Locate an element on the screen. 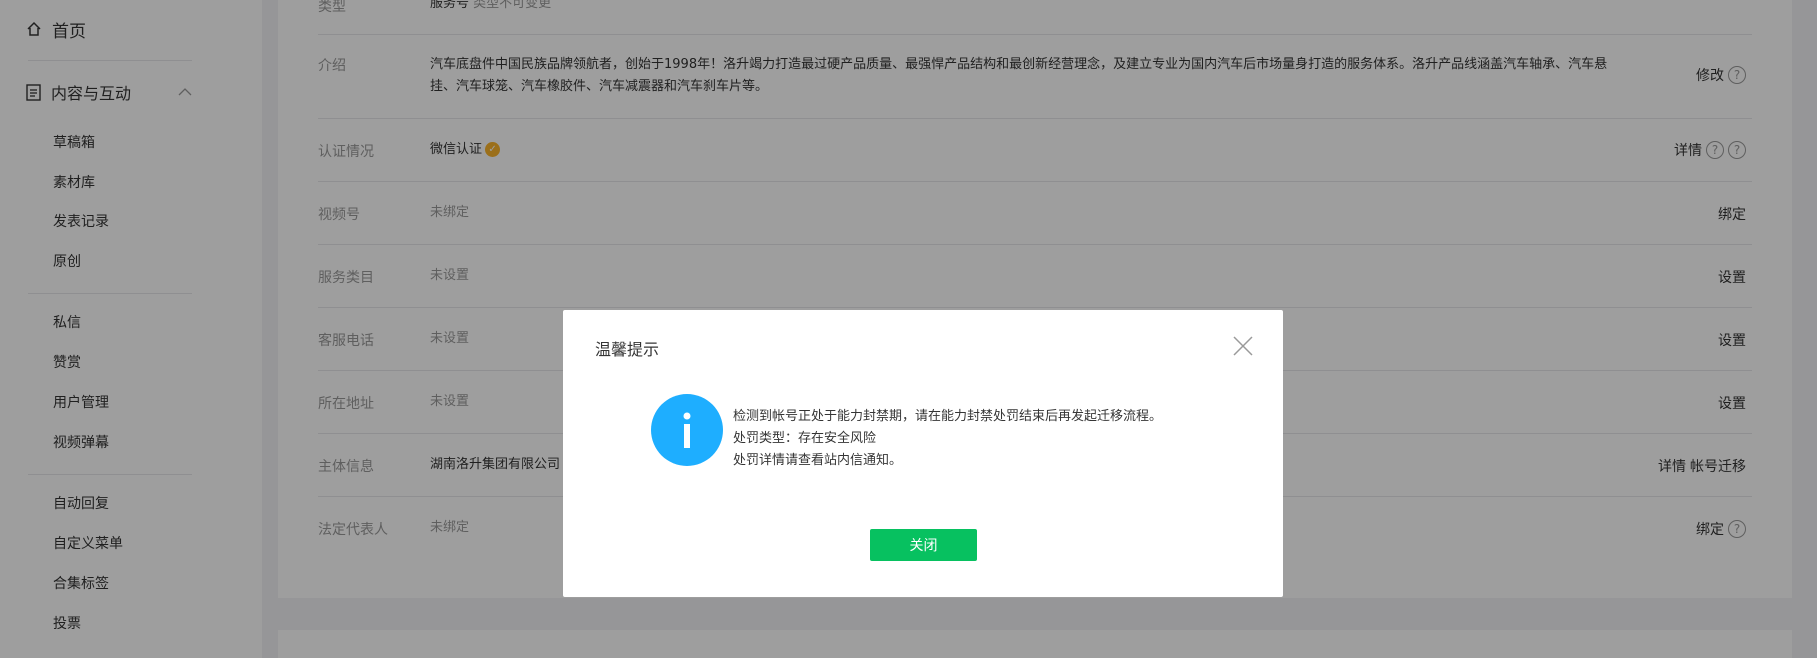 The height and width of the screenshot is (658, 1817). info-icon is located at coordinates (687, 430).